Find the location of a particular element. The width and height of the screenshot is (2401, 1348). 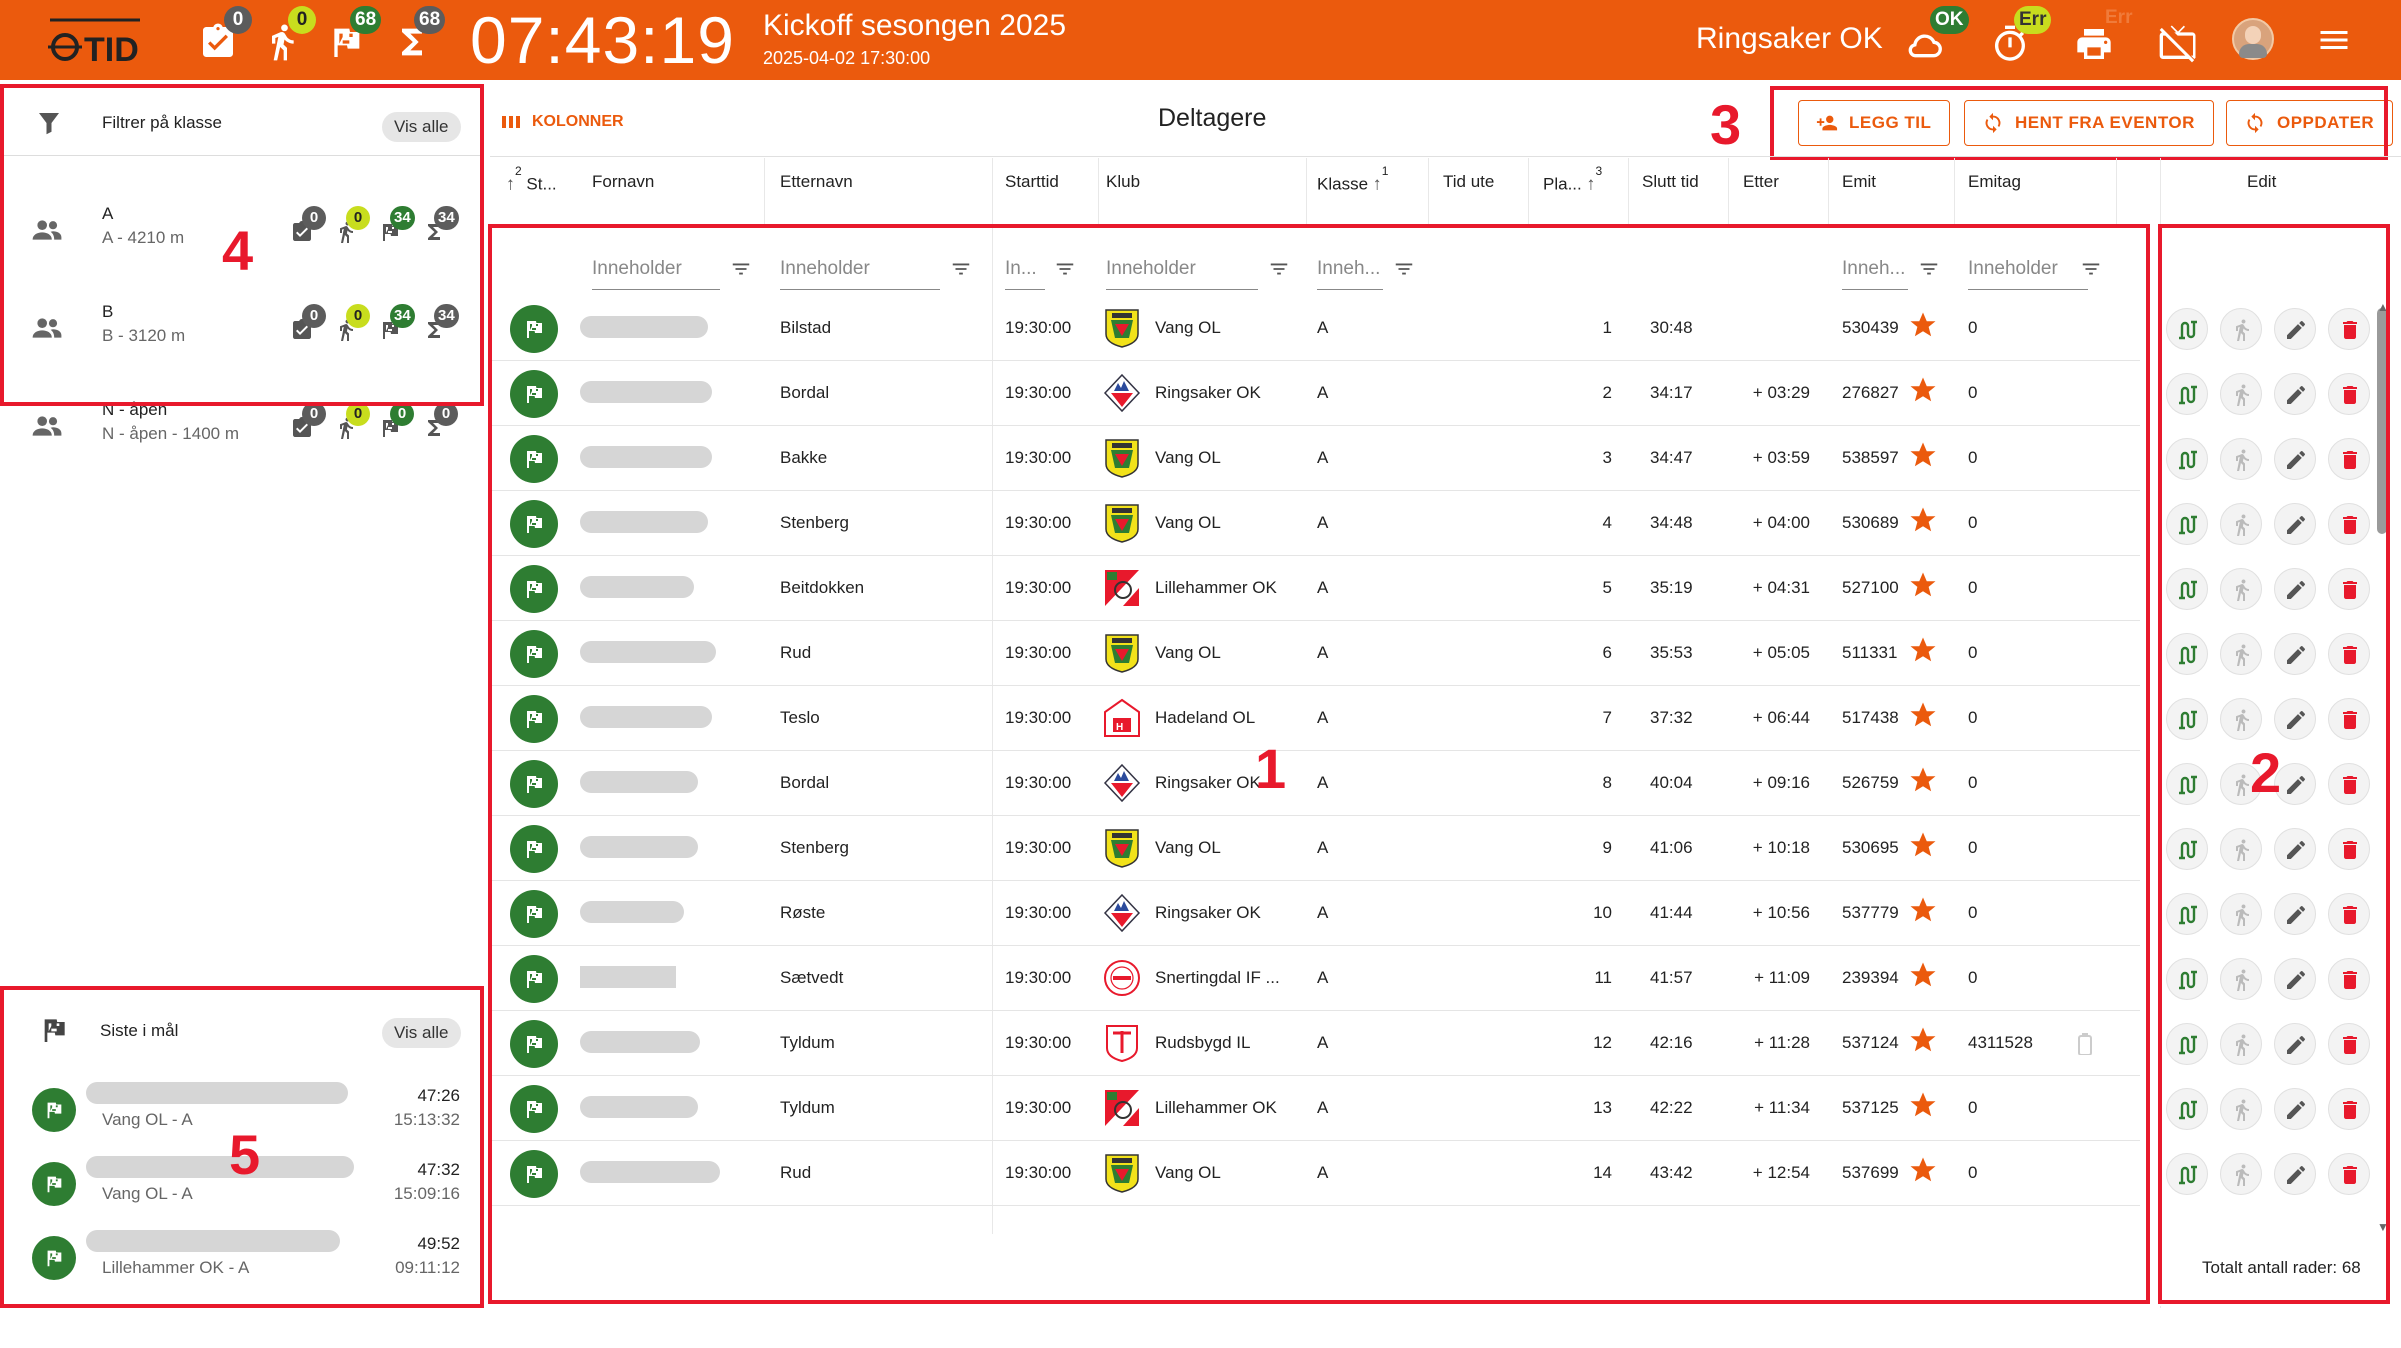

clock: 07:43:19 is located at coordinates (602, 40).